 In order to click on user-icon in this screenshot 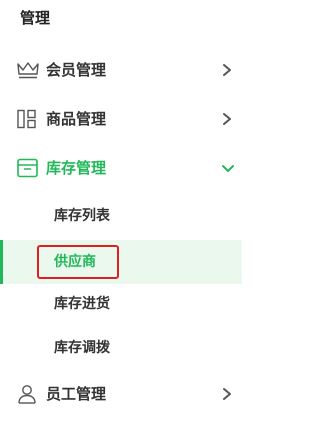, I will do `click(28, 394)`.